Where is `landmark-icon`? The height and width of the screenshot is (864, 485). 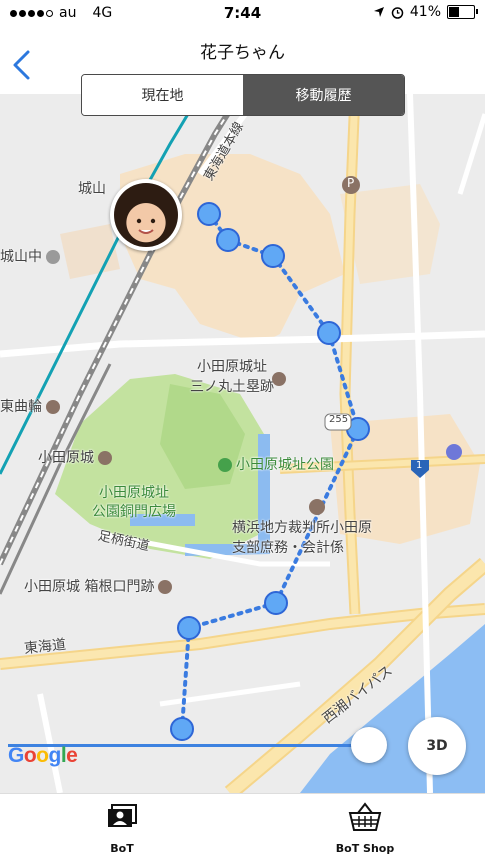
landmark-icon is located at coordinates (53, 407).